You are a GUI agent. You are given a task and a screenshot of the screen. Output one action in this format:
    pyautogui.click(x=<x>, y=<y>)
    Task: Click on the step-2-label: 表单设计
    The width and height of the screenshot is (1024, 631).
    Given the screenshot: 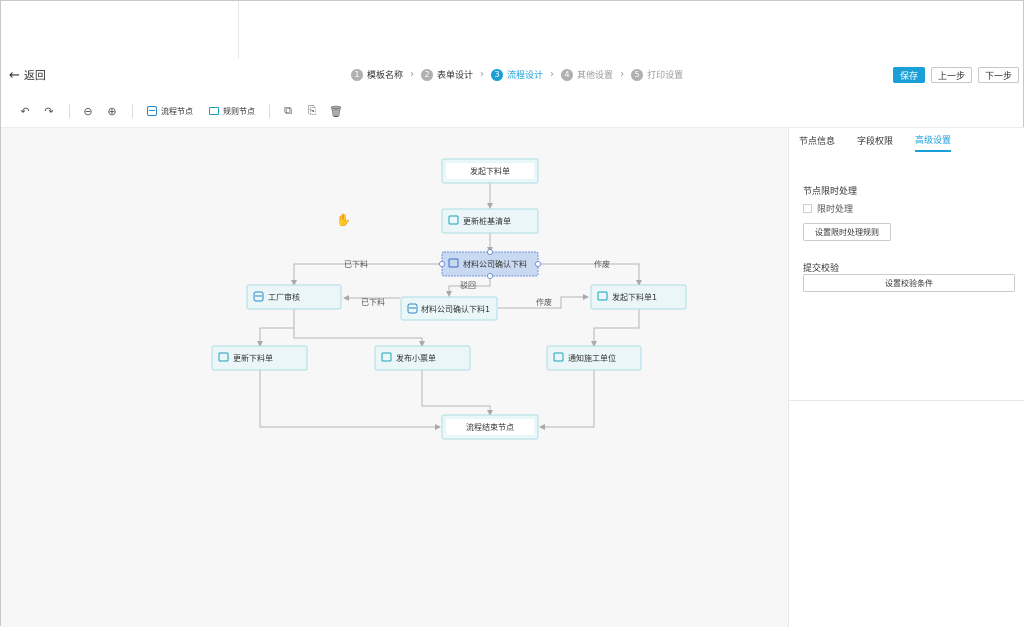 What is the action you would take?
    pyautogui.click(x=455, y=76)
    